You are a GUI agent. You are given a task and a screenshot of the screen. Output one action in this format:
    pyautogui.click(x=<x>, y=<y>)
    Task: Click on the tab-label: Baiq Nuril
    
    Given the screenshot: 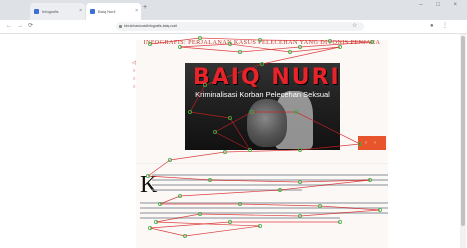 What is the action you would take?
    pyautogui.click(x=107, y=11)
    